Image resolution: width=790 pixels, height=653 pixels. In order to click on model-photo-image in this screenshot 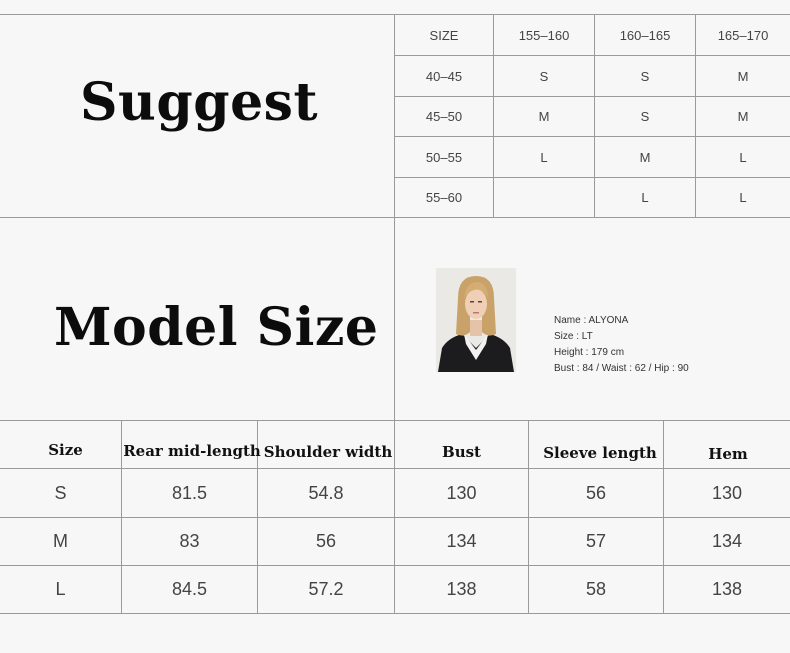, I will do `click(476, 320)`.